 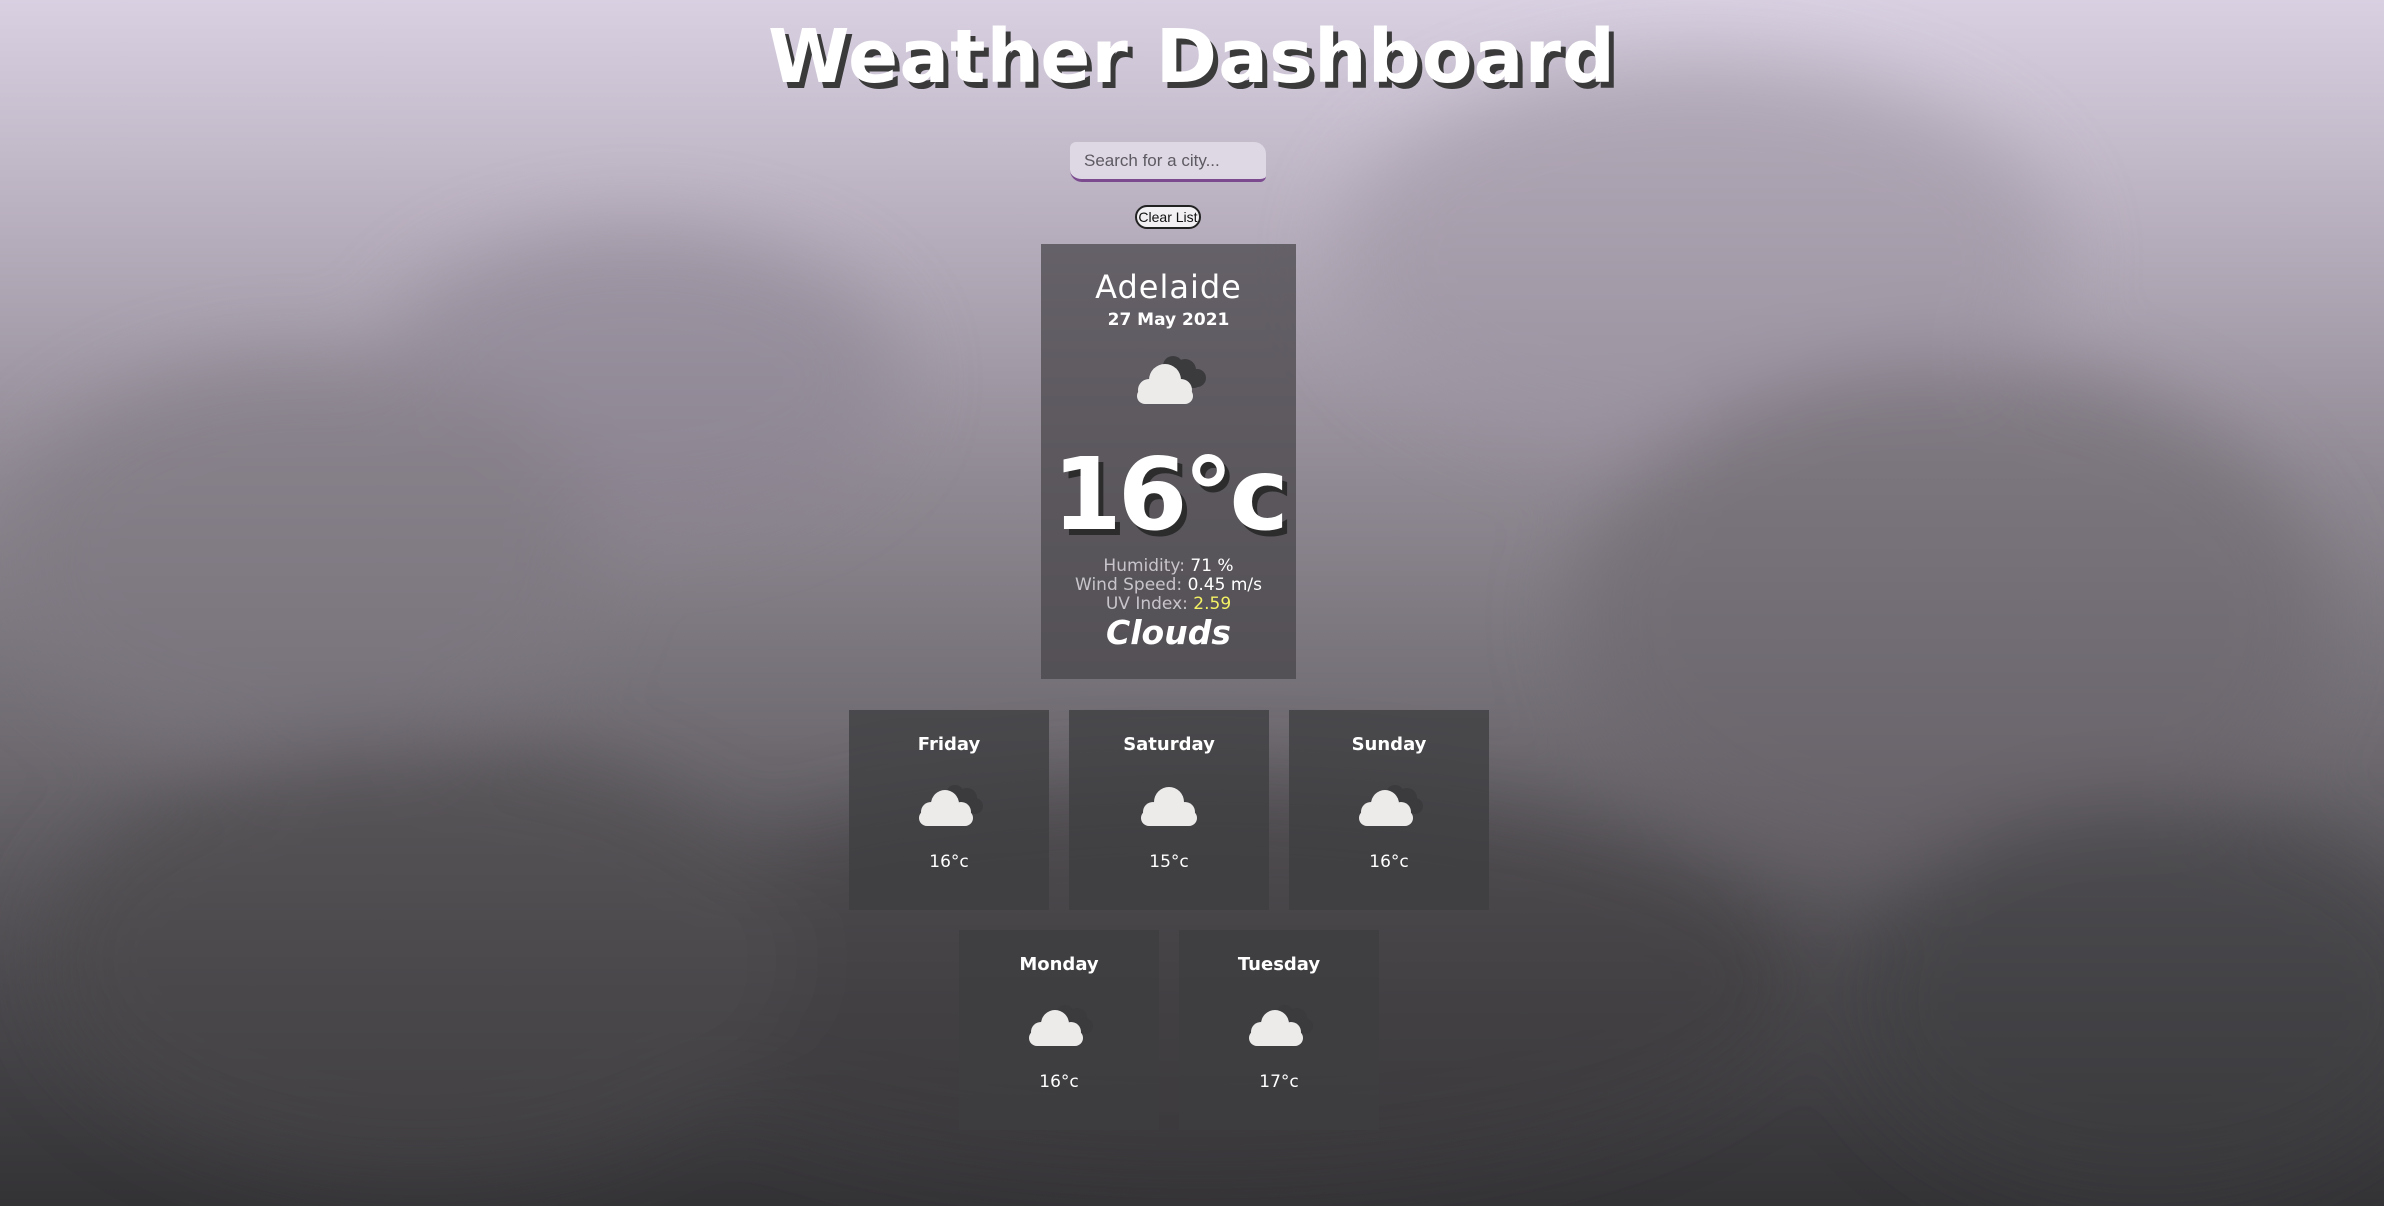 What do you see at coordinates (1212, 566) in the screenshot?
I see `humidity-value: 71 %` at bounding box center [1212, 566].